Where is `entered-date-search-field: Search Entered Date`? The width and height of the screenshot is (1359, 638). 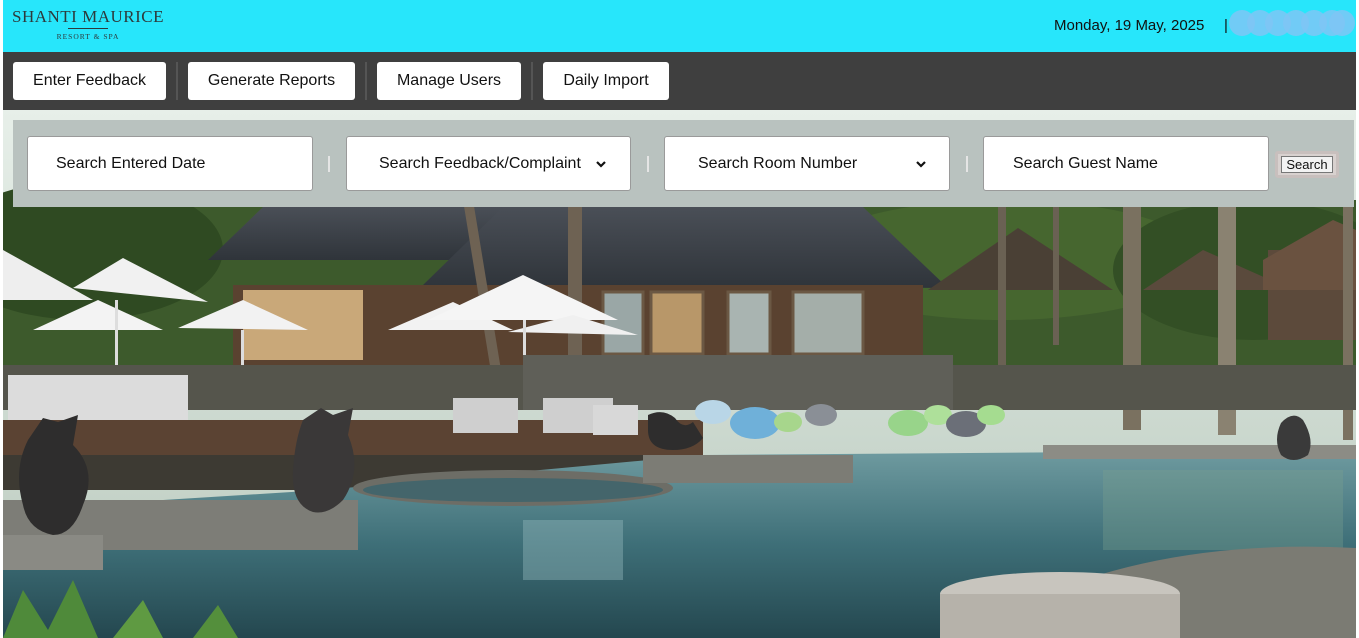
entered-date-search-field: Search Entered Date is located at coordinates (170, 163).